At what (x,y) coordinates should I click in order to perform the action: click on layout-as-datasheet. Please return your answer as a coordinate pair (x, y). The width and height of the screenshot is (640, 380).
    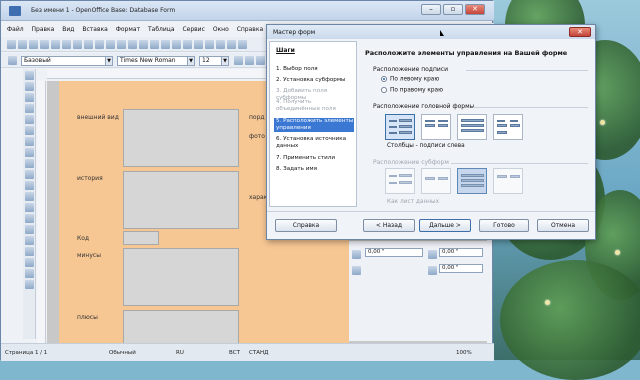
    Looking at the image, I should click on (472, 127).